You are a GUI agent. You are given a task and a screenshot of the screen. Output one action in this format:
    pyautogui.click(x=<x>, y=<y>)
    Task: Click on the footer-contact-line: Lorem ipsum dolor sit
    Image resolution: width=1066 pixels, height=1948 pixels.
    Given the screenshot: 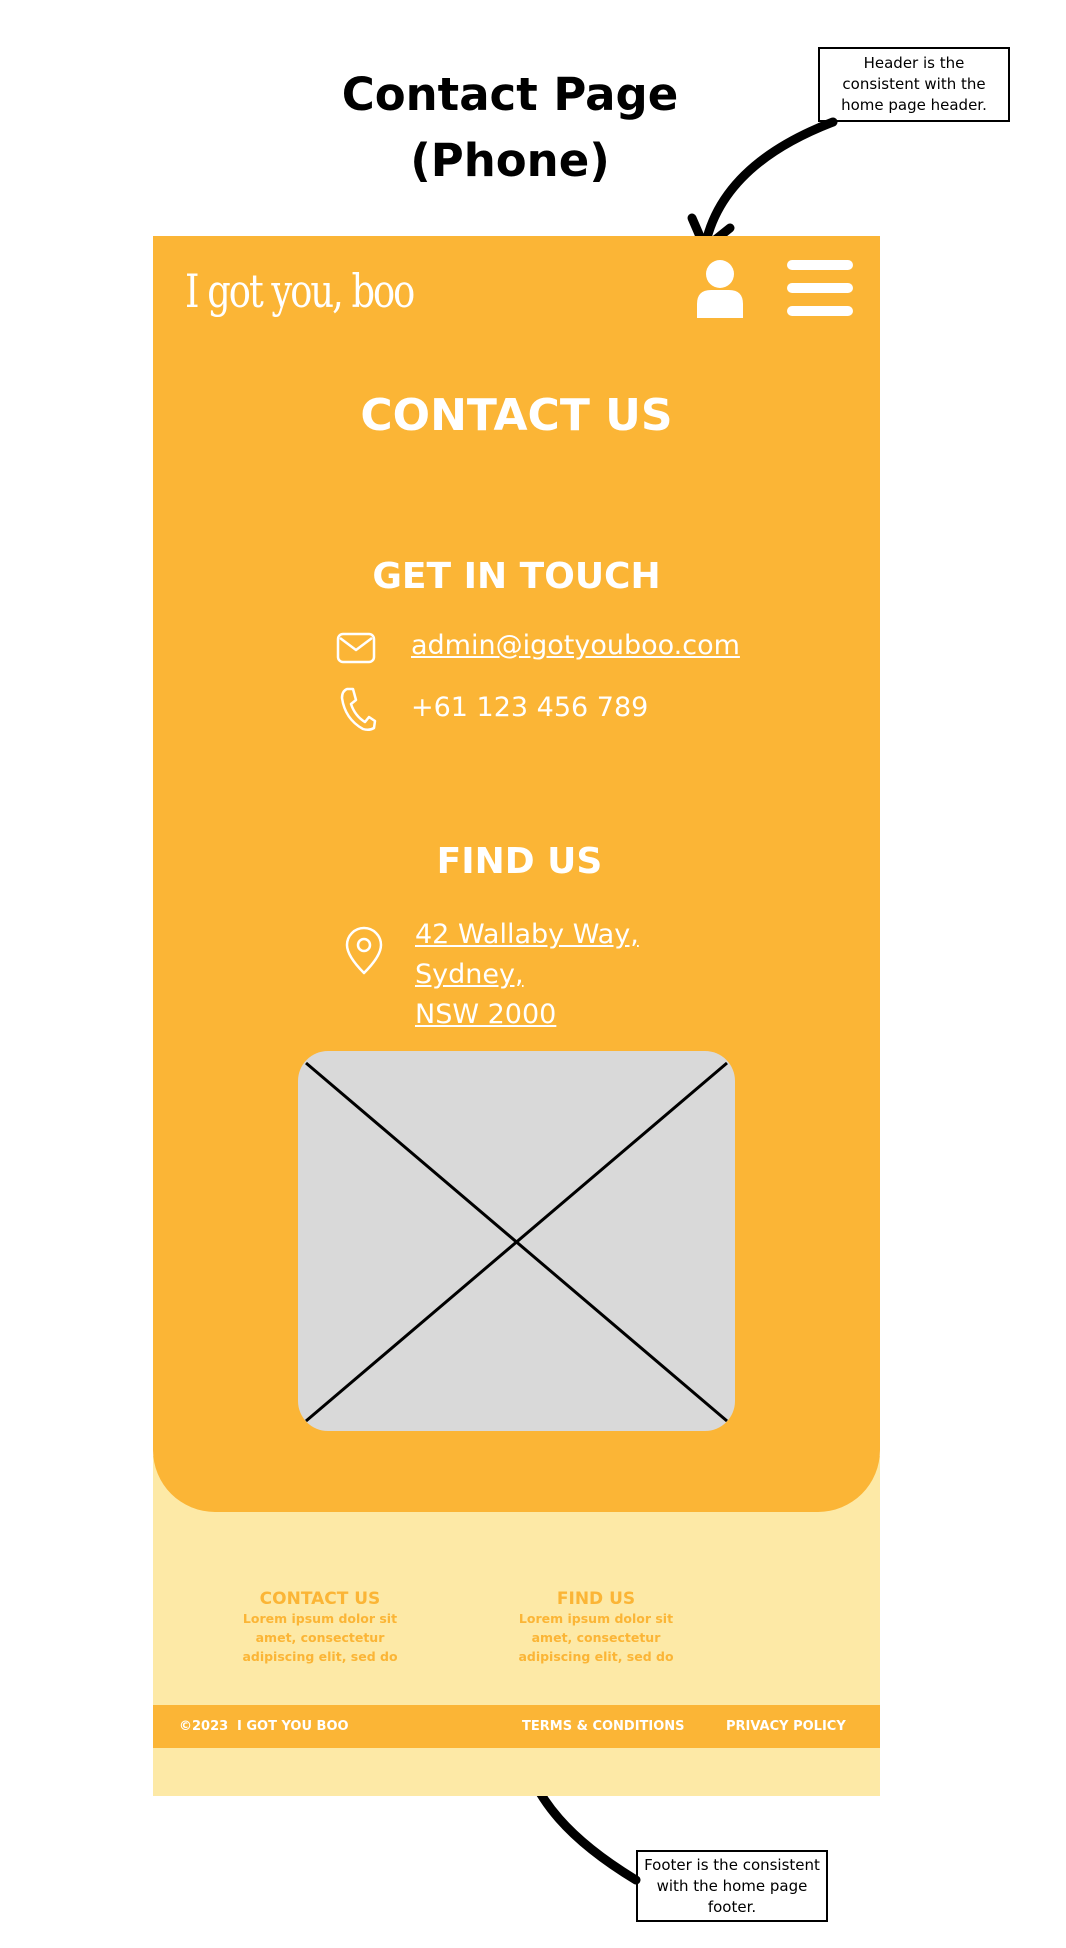 What is the action you would take?
    pyautogui.click(x=320, y=1618)
    